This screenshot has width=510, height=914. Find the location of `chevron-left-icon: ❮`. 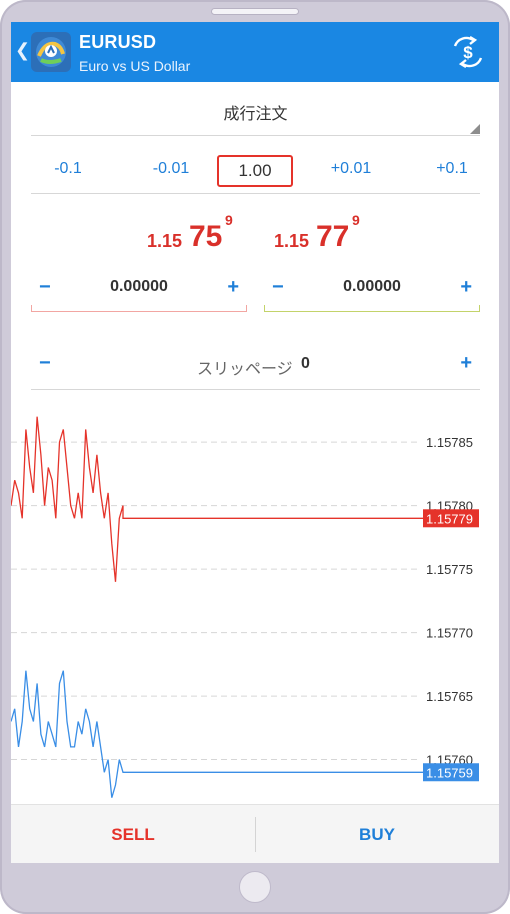

chevron-left-icon: ❮ is located at coordinates (22, 50).